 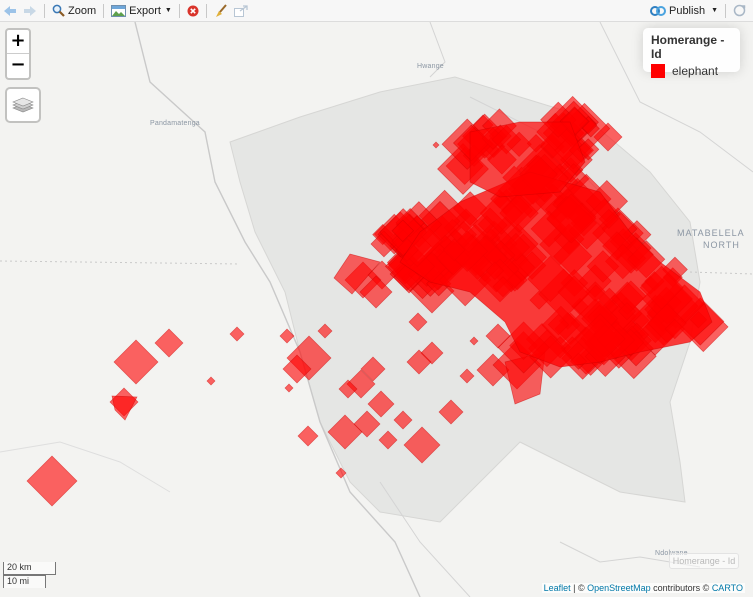 What do you see at coordinates (82, 10) in the screenshot?
I see `zoom-label: Zoom` at bounding box center [82, 10].